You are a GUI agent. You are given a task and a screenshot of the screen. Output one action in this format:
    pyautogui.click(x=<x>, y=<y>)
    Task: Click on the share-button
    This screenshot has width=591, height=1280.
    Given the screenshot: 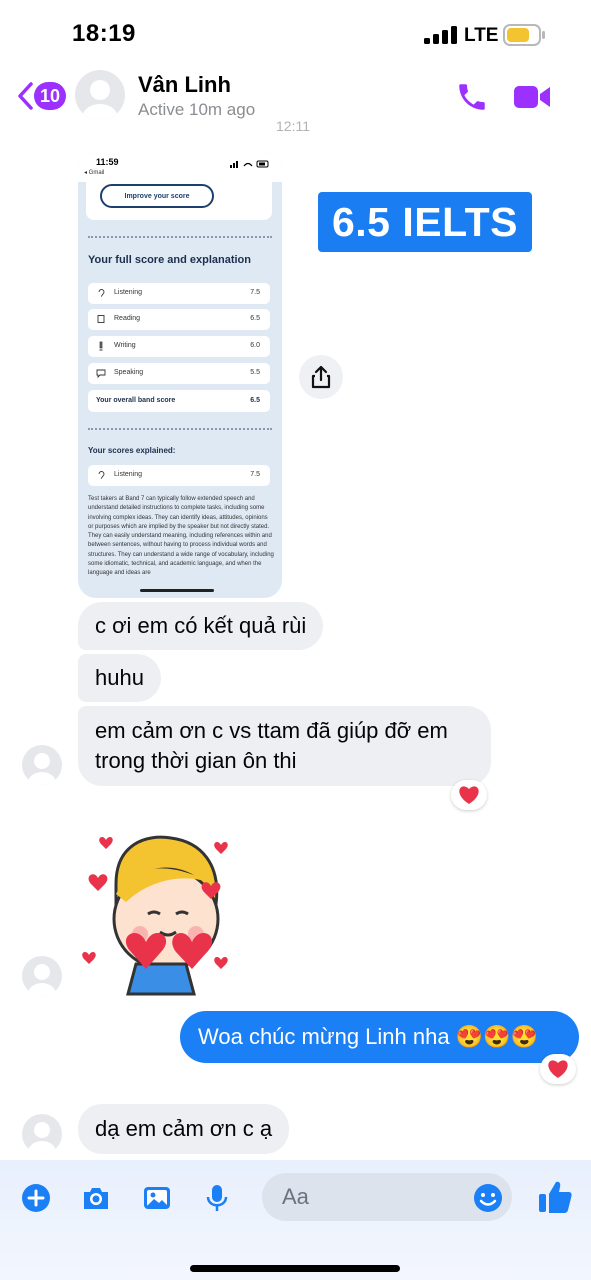 What is the action you would take?
    pyautogui.click(x=321, y=377)
    